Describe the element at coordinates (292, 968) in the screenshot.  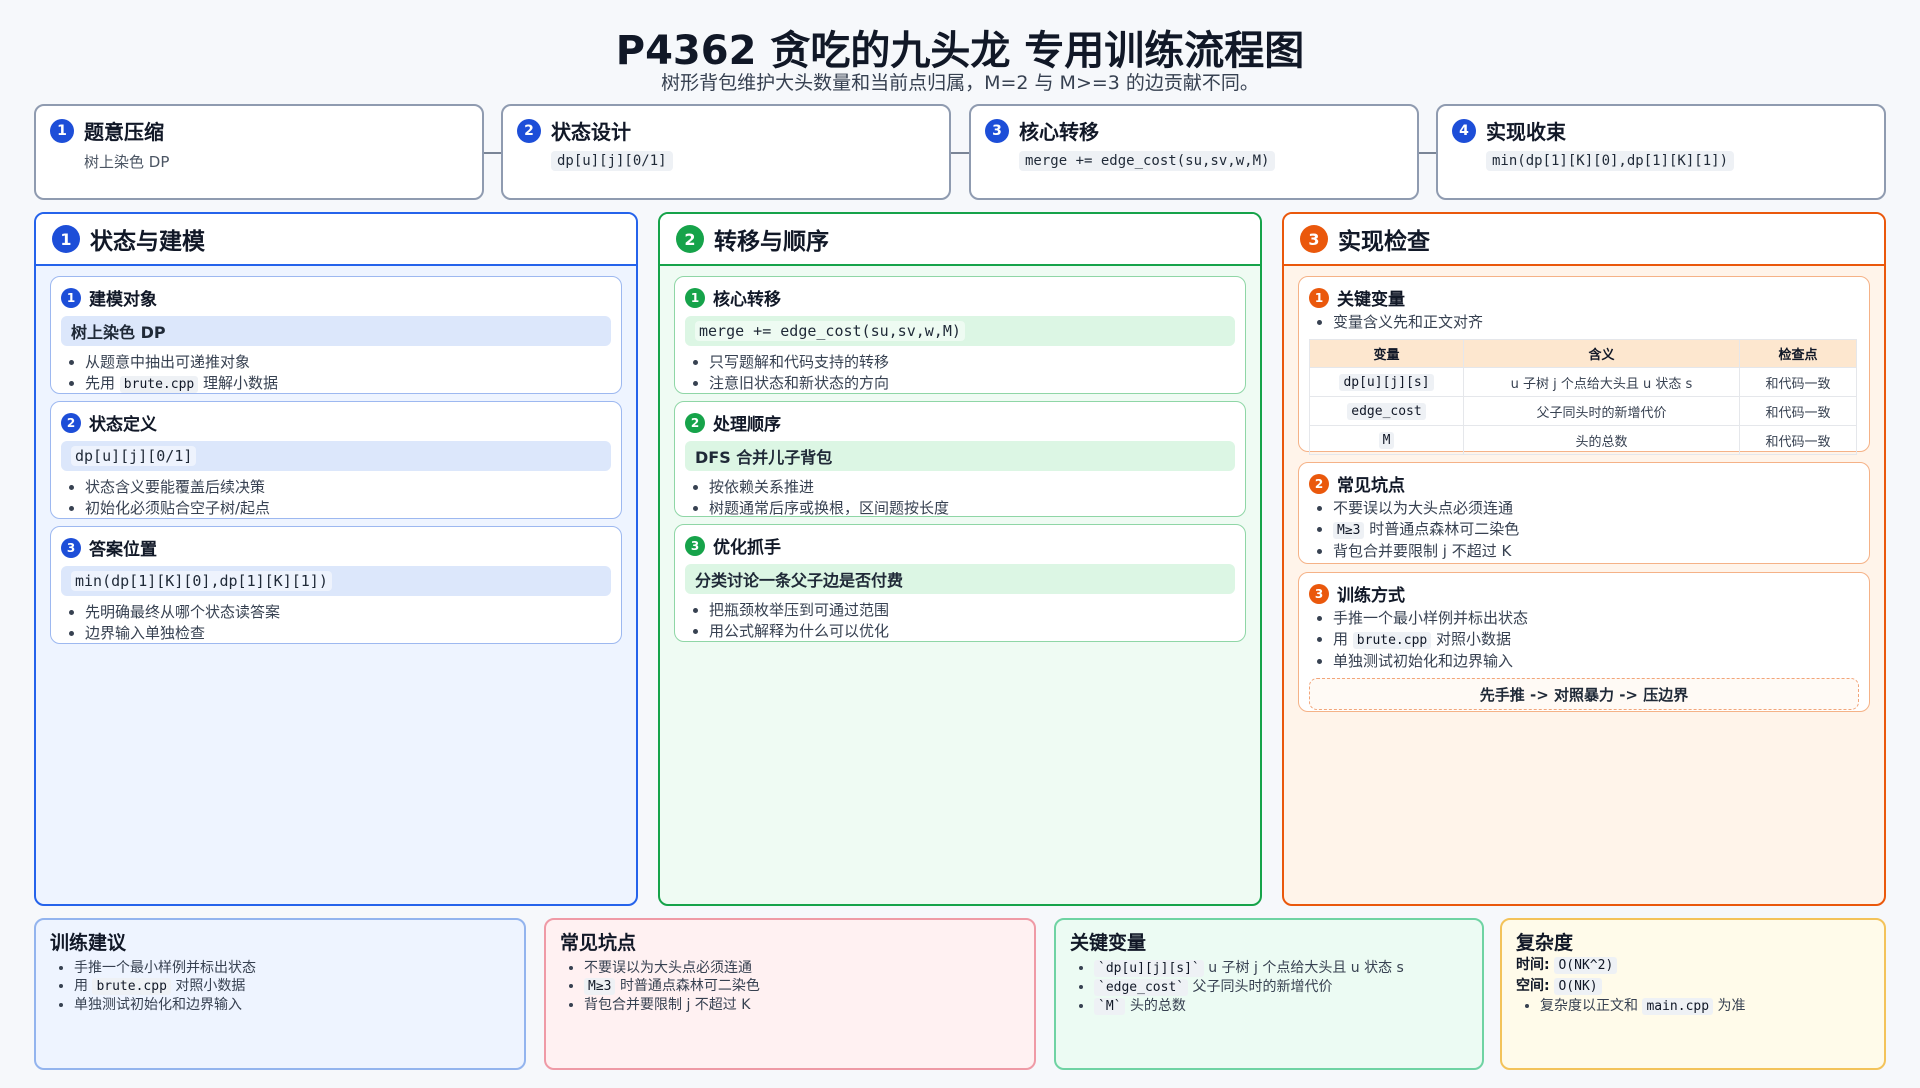
I see `list-item: 手推一个最小样例并标出状态` at that location.